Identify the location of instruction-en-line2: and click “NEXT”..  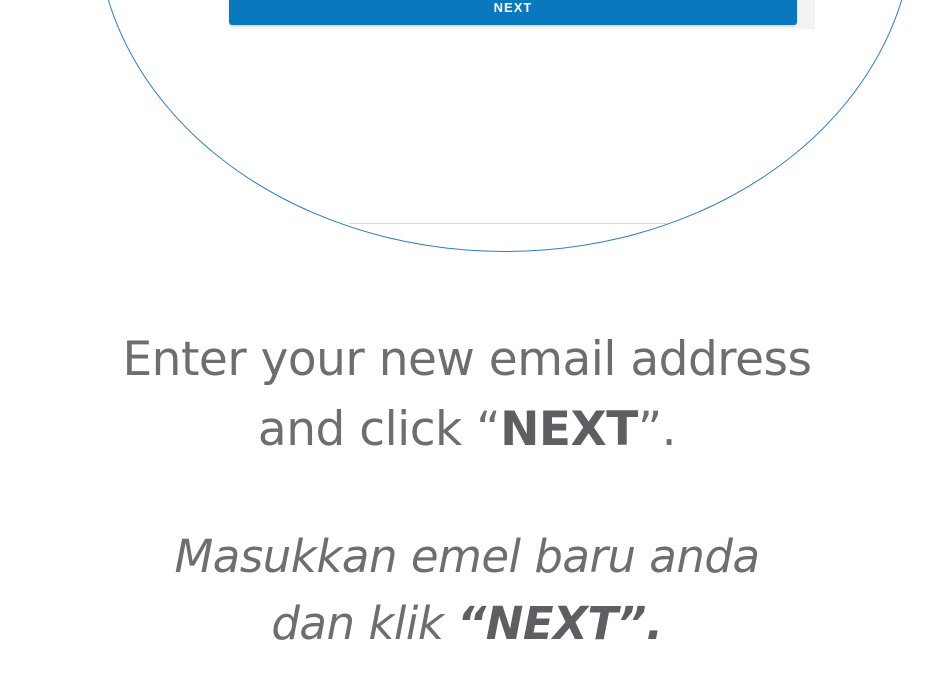
(467, 430).